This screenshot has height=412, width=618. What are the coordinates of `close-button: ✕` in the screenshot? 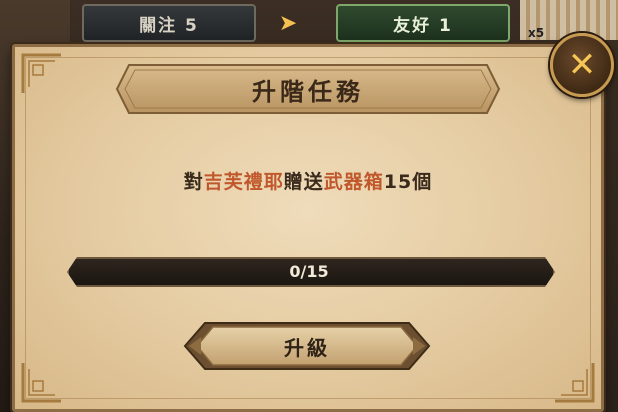 It's located at (582, 65).